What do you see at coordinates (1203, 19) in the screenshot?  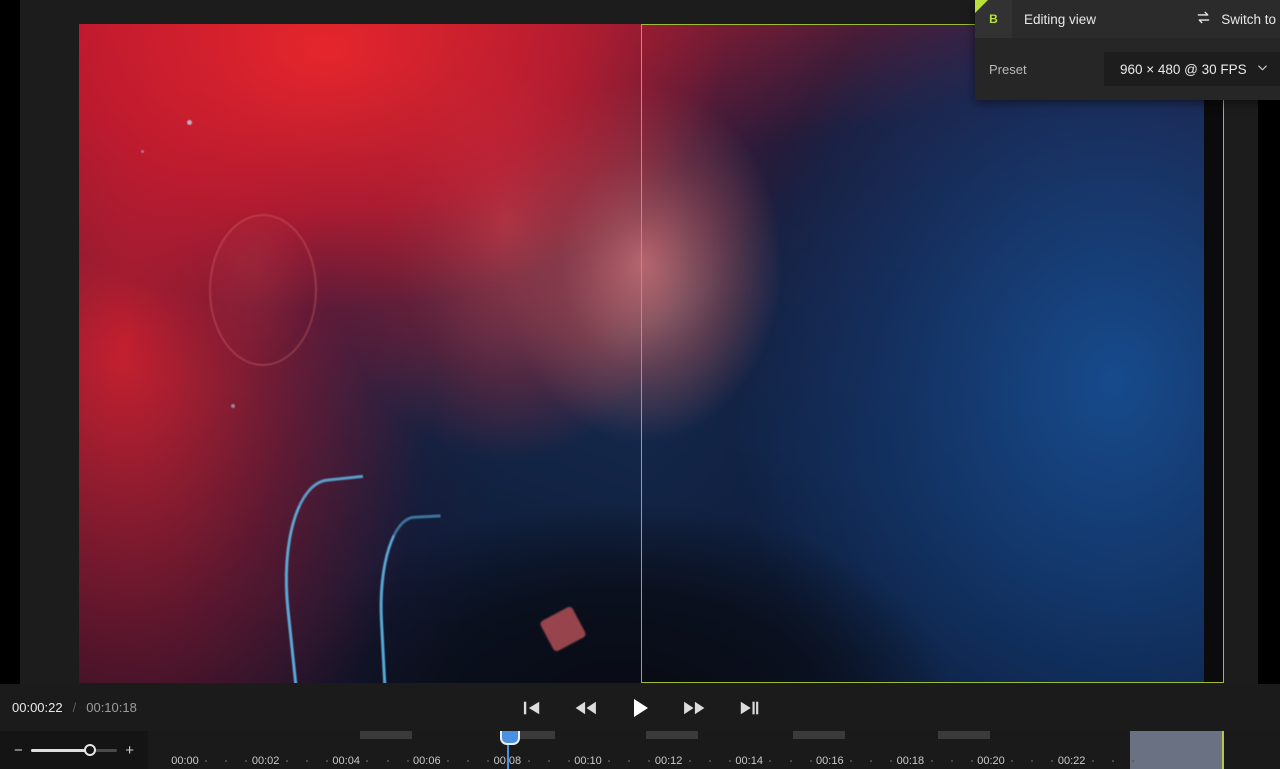 I see `swap-icon` at bounding box center [1203, 19].